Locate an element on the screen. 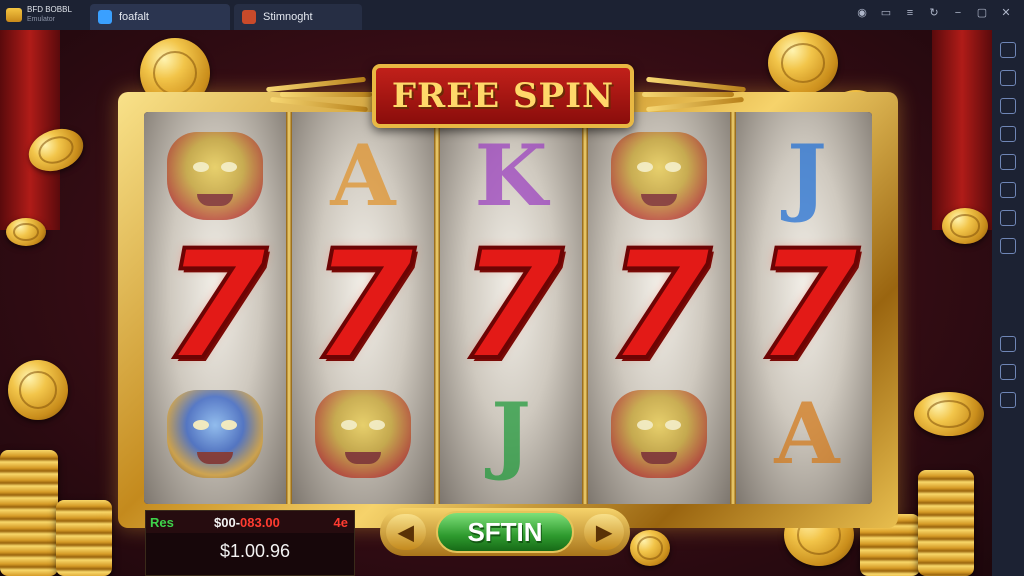 The height and width of the screenshot is (576, 1024). rotate-icon: ↻ is located at coordinates (934, 13).